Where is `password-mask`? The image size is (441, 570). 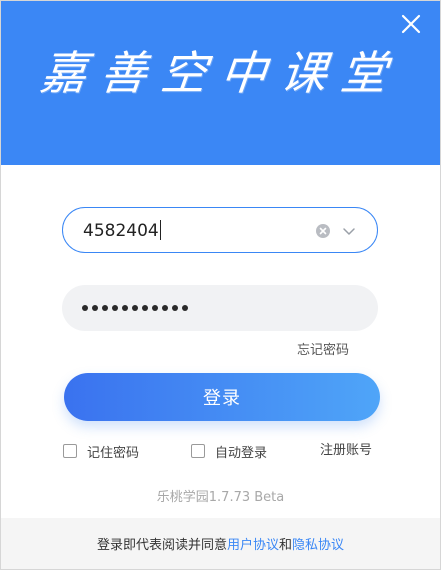
password-mask is located at coordinates (135, 308).